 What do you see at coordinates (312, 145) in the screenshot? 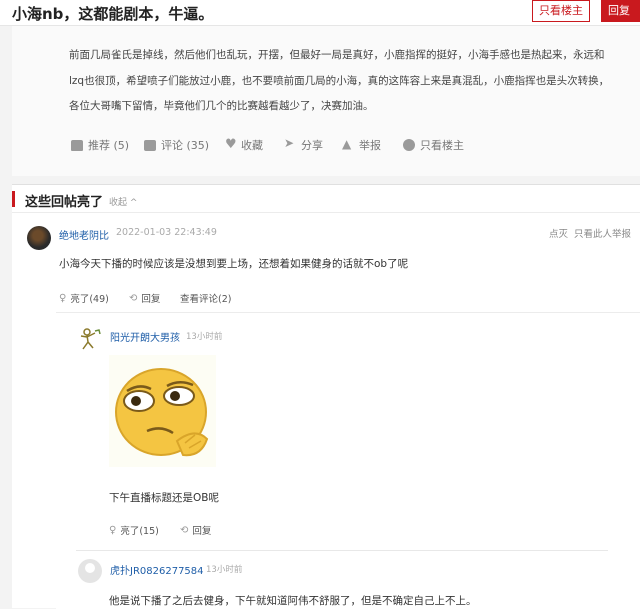
I see `share-label: 分享` at bounding box center [312, 145].